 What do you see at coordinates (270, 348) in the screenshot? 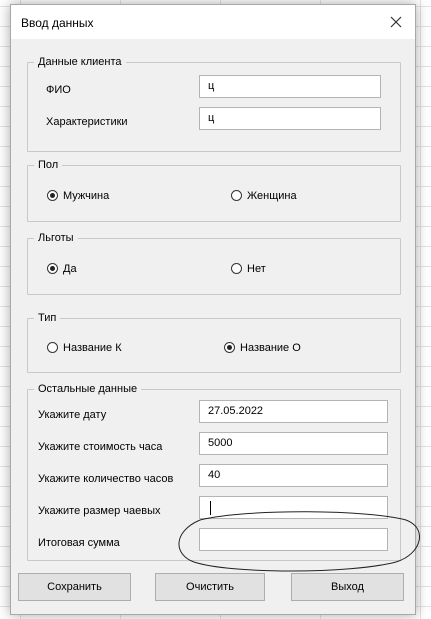
I see `type-o-label: Название О` at bounding box center [270, 348].